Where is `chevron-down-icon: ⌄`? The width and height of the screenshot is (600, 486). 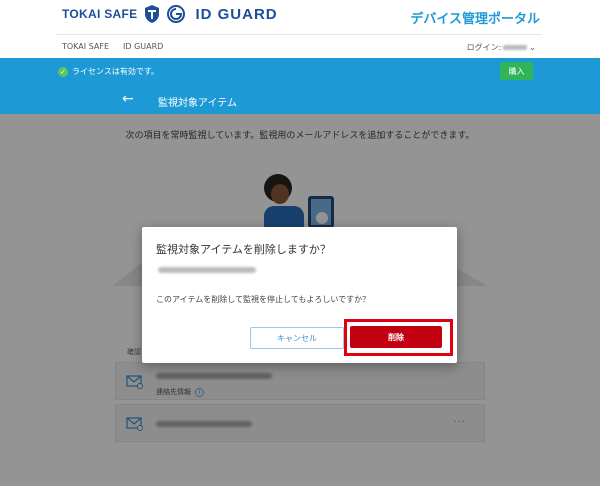
chevron-down-icon: ⌄ is located at coordinates (532, 47).